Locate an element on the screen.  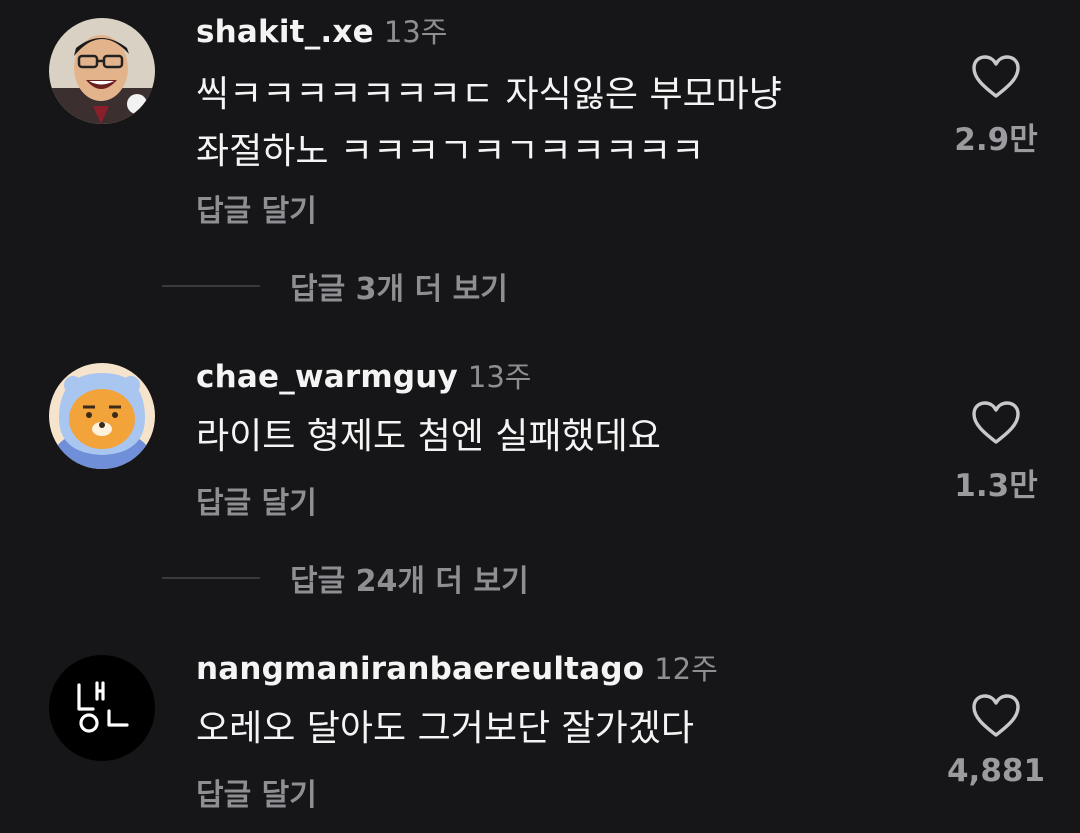
comment-text: 라이트 형제도 첨엔 실패했데요 is located at coordinates (428, 436).